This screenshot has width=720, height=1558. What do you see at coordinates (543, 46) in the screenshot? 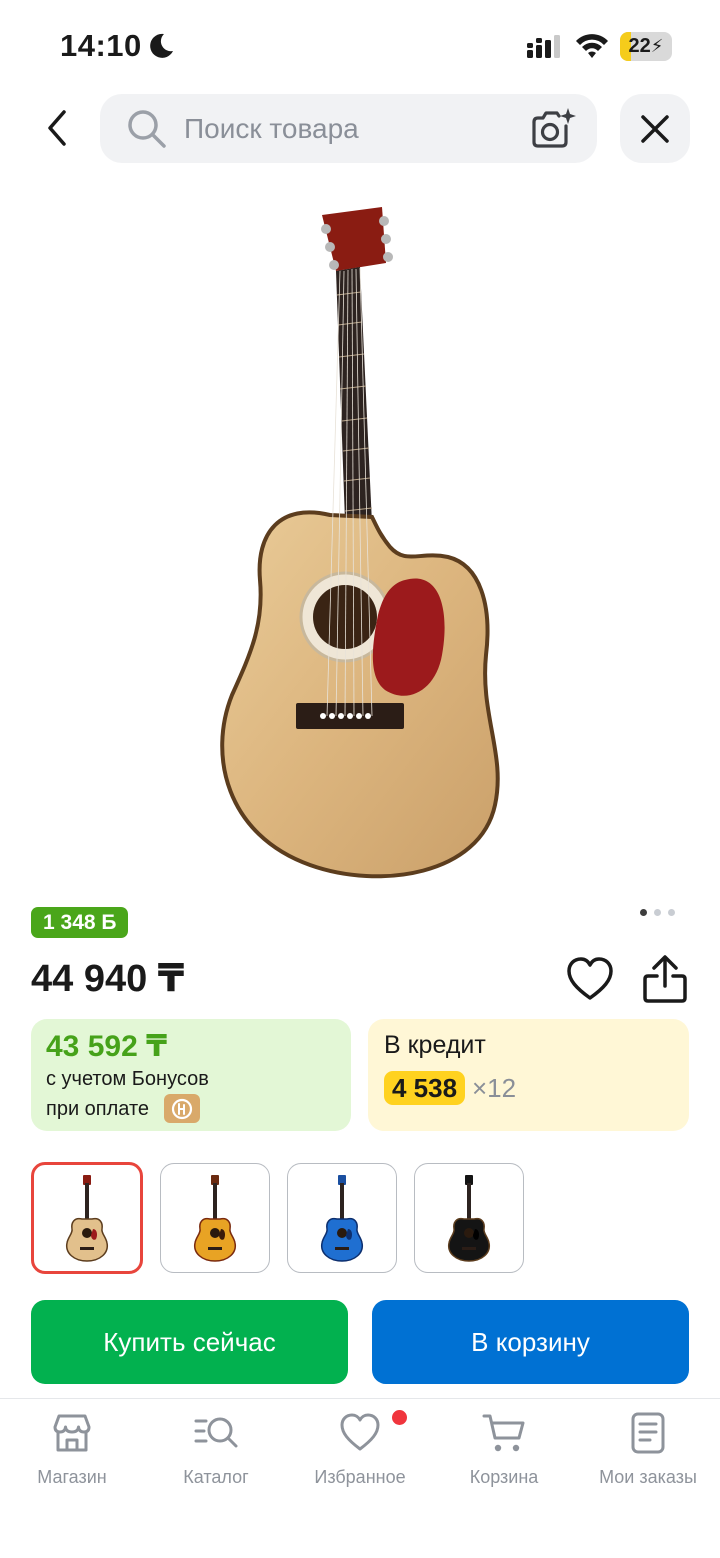
I see `signal-icon` at bounding box center [543, 46].